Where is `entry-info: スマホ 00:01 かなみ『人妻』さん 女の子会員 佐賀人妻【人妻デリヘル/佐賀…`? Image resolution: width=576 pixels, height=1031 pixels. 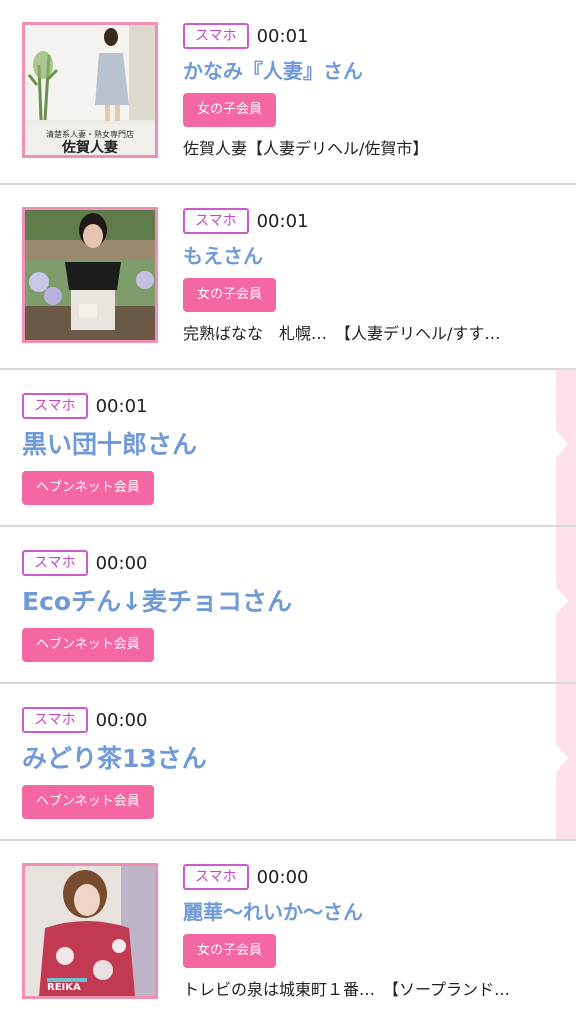
entry-info: スマホ 00:01 かなみ『人妻』さん 女の子会員 佐賀人妻【人妻デリヘル/佐賀… is located at coordinates (369, 91).